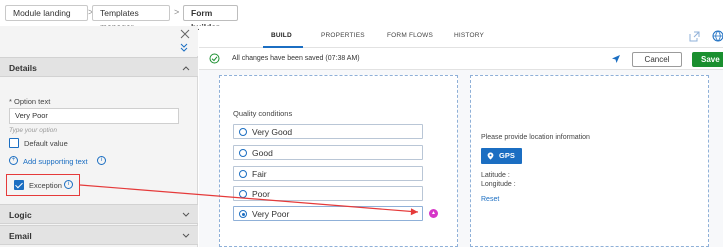 The width and height of the screenshot is (723, 247). I want to click on annotation-arrow-head, so click(414, 212).